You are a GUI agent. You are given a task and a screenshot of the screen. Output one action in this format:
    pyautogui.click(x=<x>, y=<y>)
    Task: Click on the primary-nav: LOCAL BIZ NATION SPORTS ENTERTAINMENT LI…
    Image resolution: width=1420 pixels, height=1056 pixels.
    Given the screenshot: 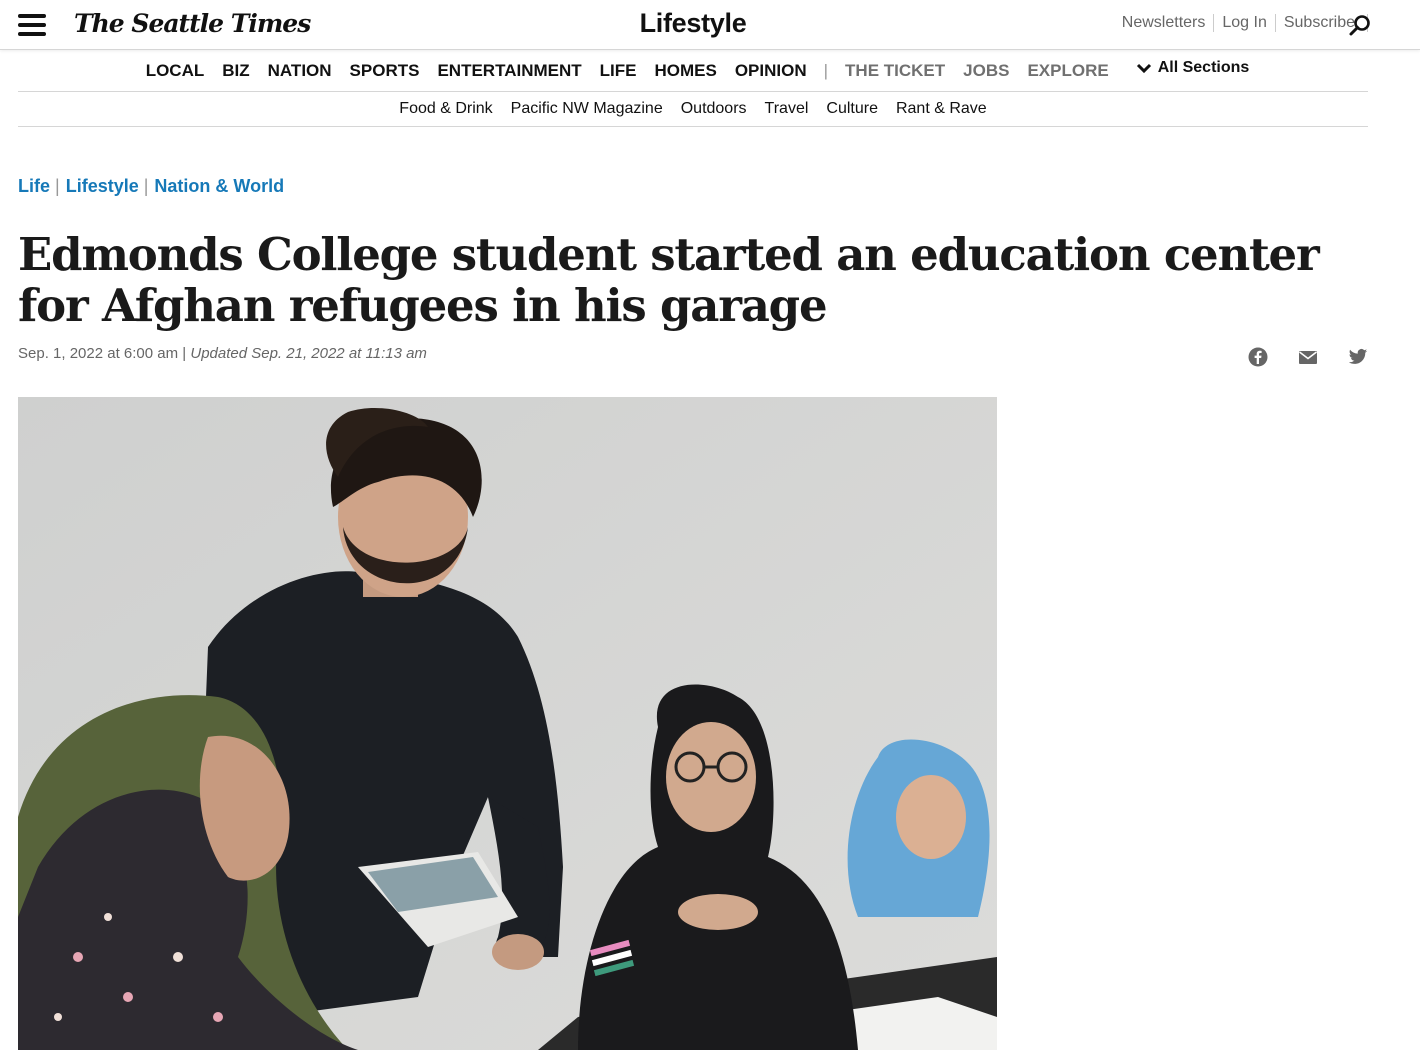 What is the action you would take?
    pyautogui.click(x=693, y=71)
    